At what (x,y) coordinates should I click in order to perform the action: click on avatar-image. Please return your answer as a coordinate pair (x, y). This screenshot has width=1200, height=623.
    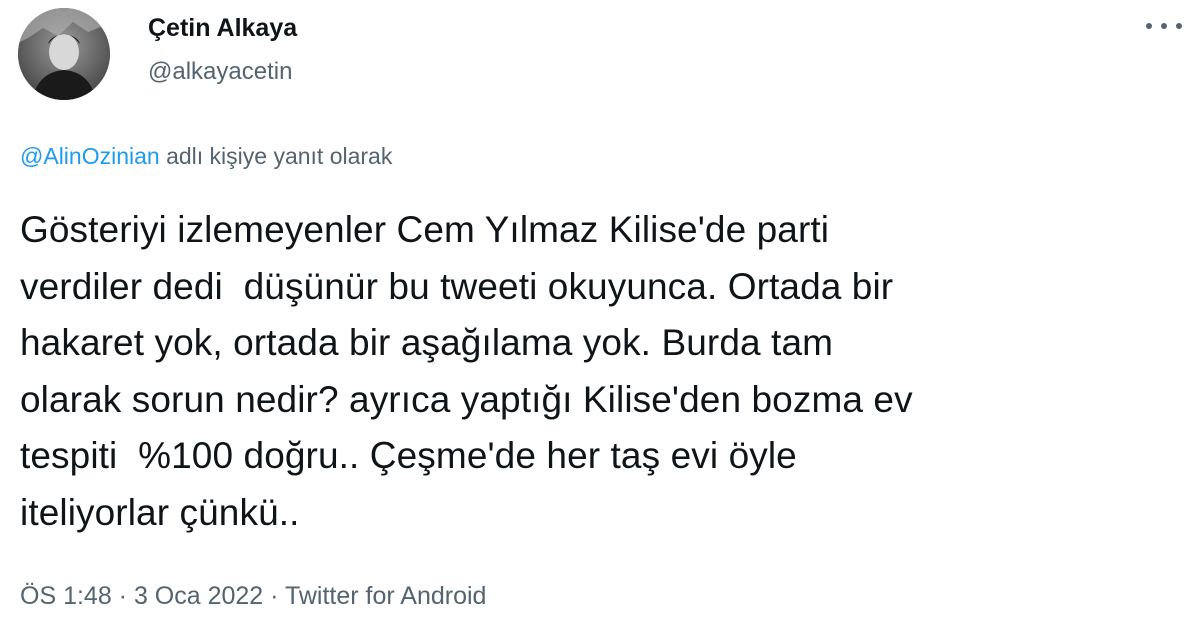
    Looking at the image, I should click on (64, 54).